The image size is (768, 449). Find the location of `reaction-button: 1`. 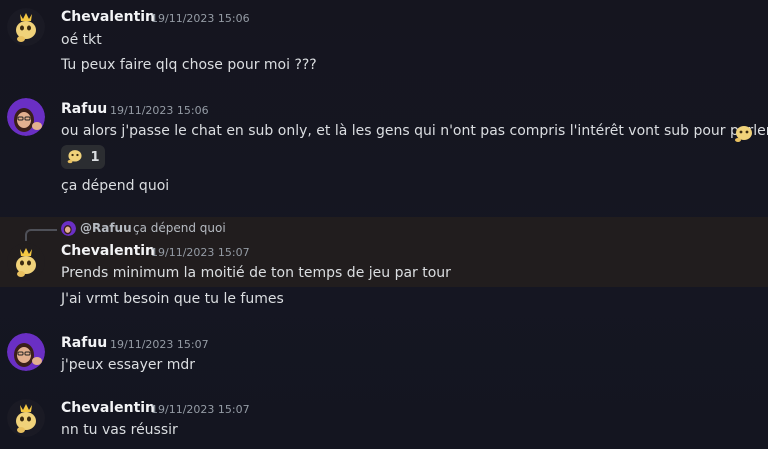

reaction-button: 1 is located at coordinates (83, 157).